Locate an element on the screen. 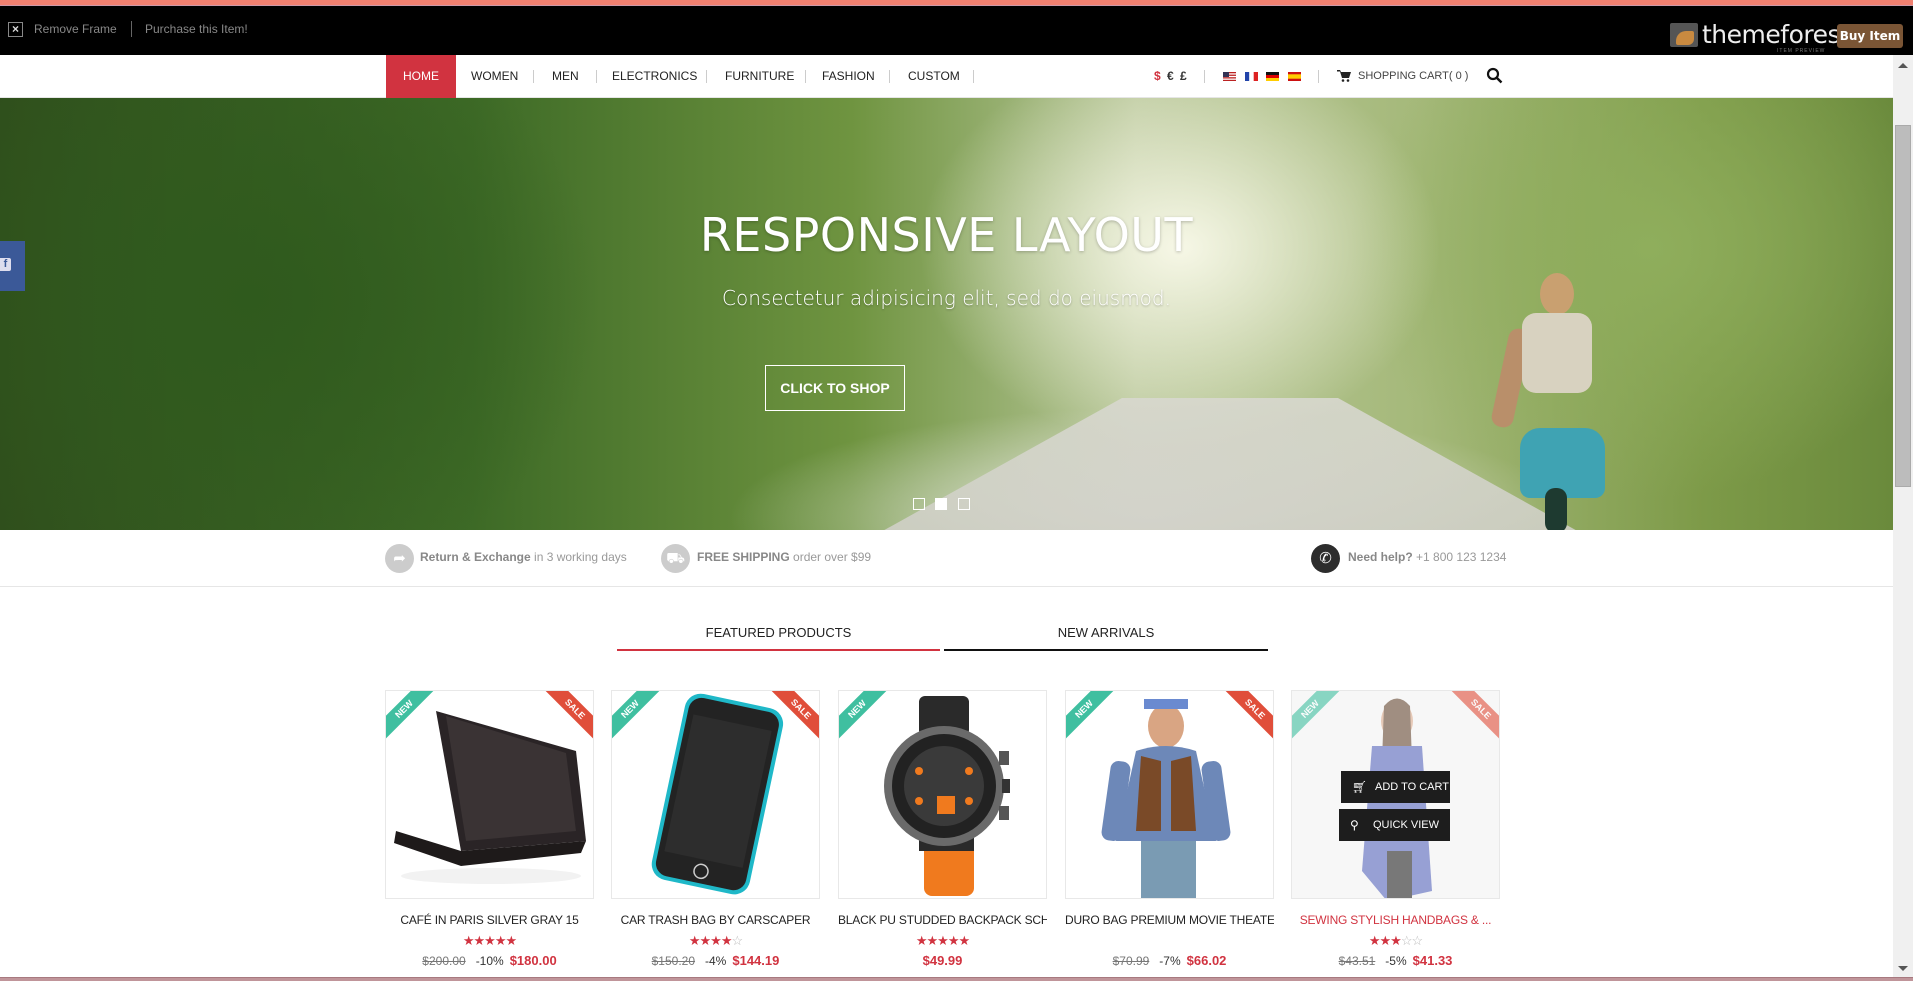  nav-item-custom: CUSTOM is located at coordinates (934, 76).